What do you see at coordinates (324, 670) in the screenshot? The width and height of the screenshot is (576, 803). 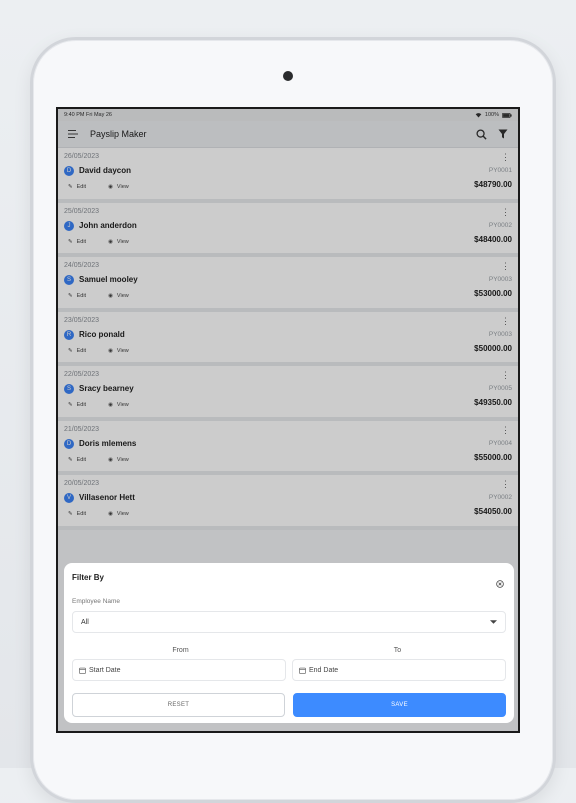 I see `end-date-placeholder: End Date` at bounding box center [324, 670].